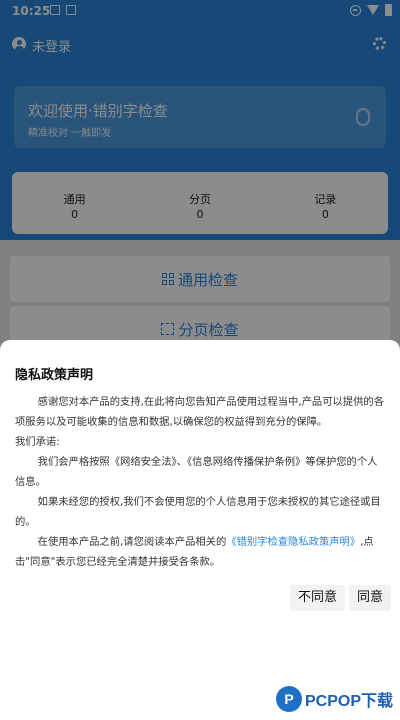 The width and height of the screenshot is (400, 720). I want to click on watermark: P PCPOP下载, so click(334, 699).